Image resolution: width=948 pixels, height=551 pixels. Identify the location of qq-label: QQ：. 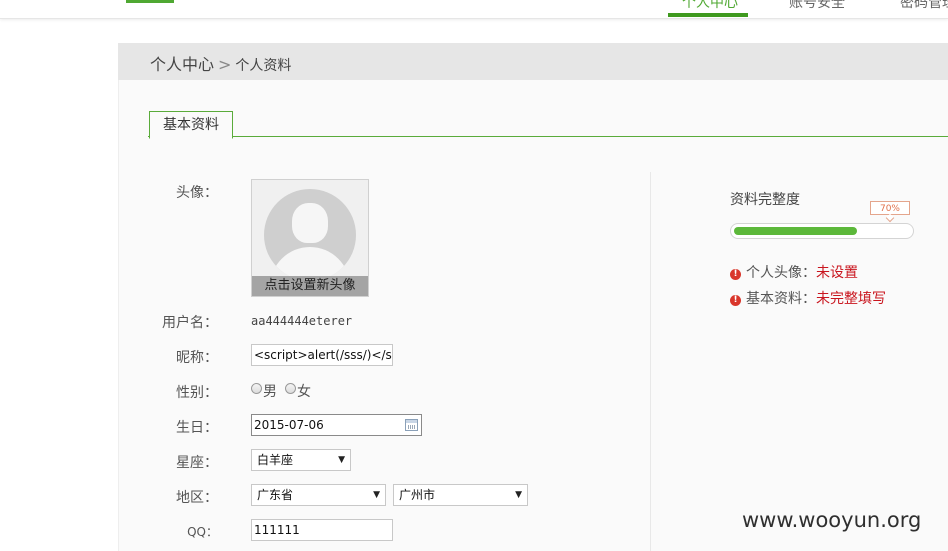
(202, 532).